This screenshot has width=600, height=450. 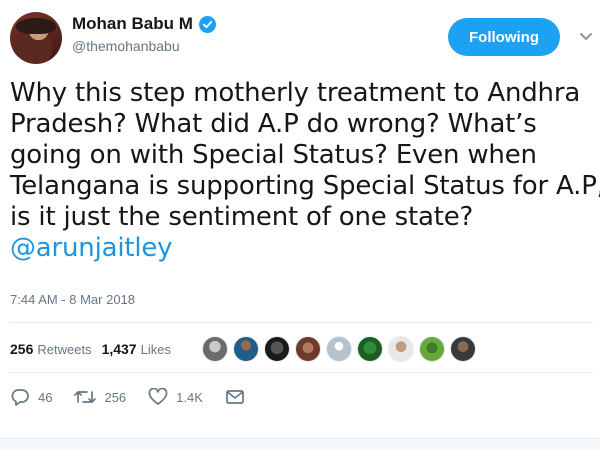 I want to click on mention-link: @arunjaitley, so click(x=304, y=248).